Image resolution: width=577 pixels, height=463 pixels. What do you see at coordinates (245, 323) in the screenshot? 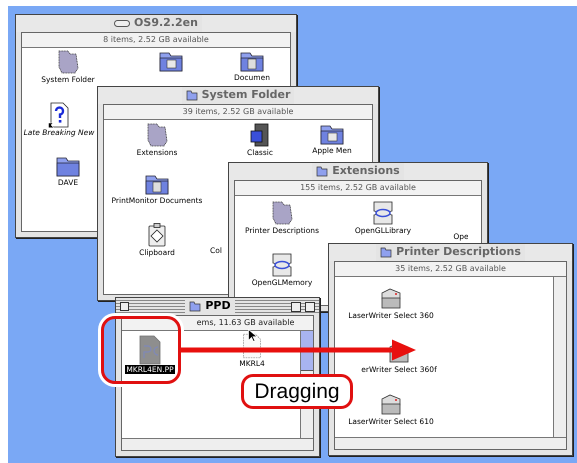
I see `status-text: ems, 11.63 GB available` at bounding box center [245, 323].